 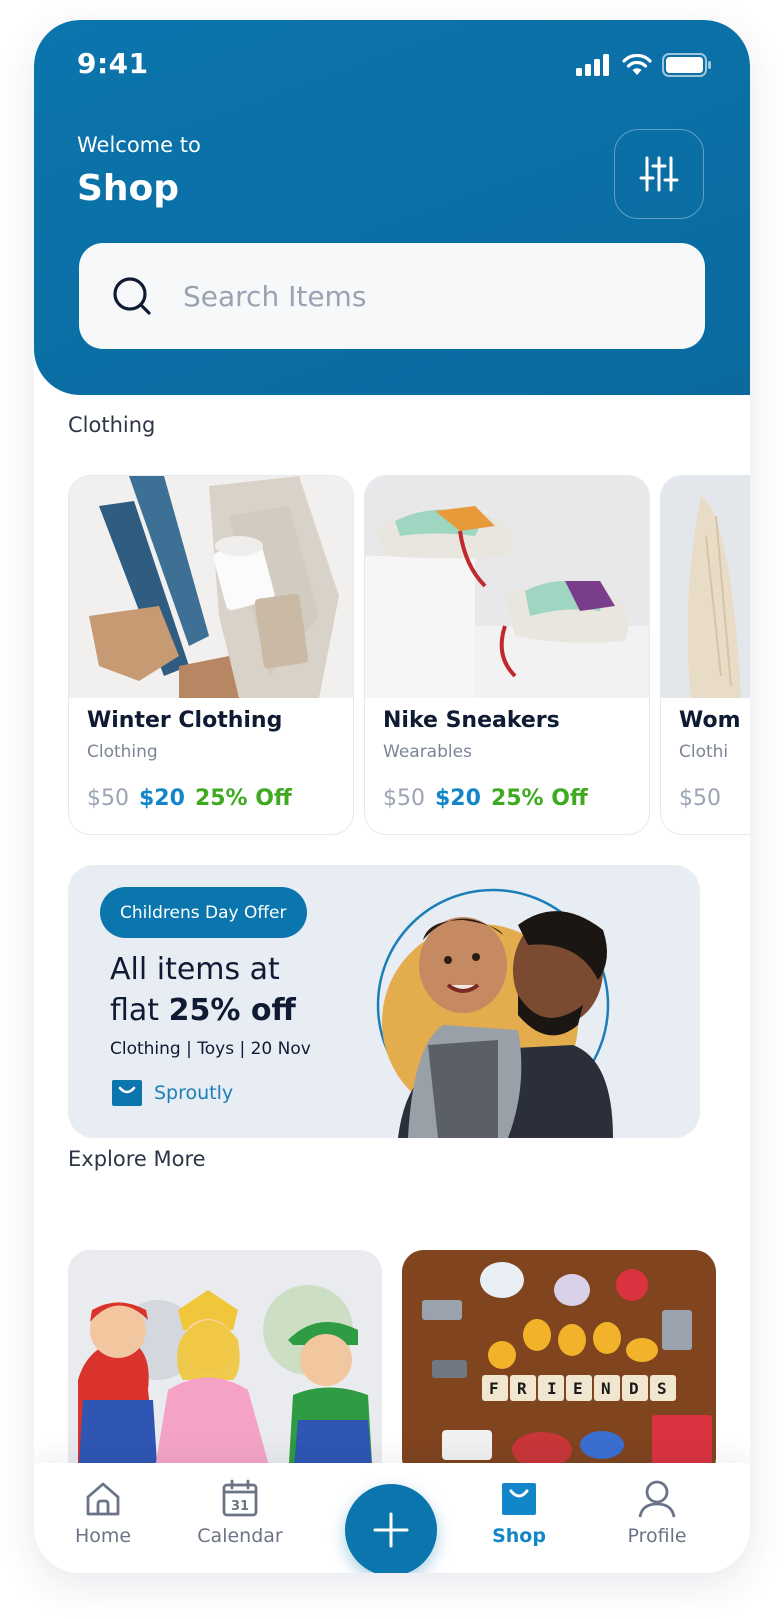 I want to click on section-title-clothing: Clothing, so click(x=112, y=425).